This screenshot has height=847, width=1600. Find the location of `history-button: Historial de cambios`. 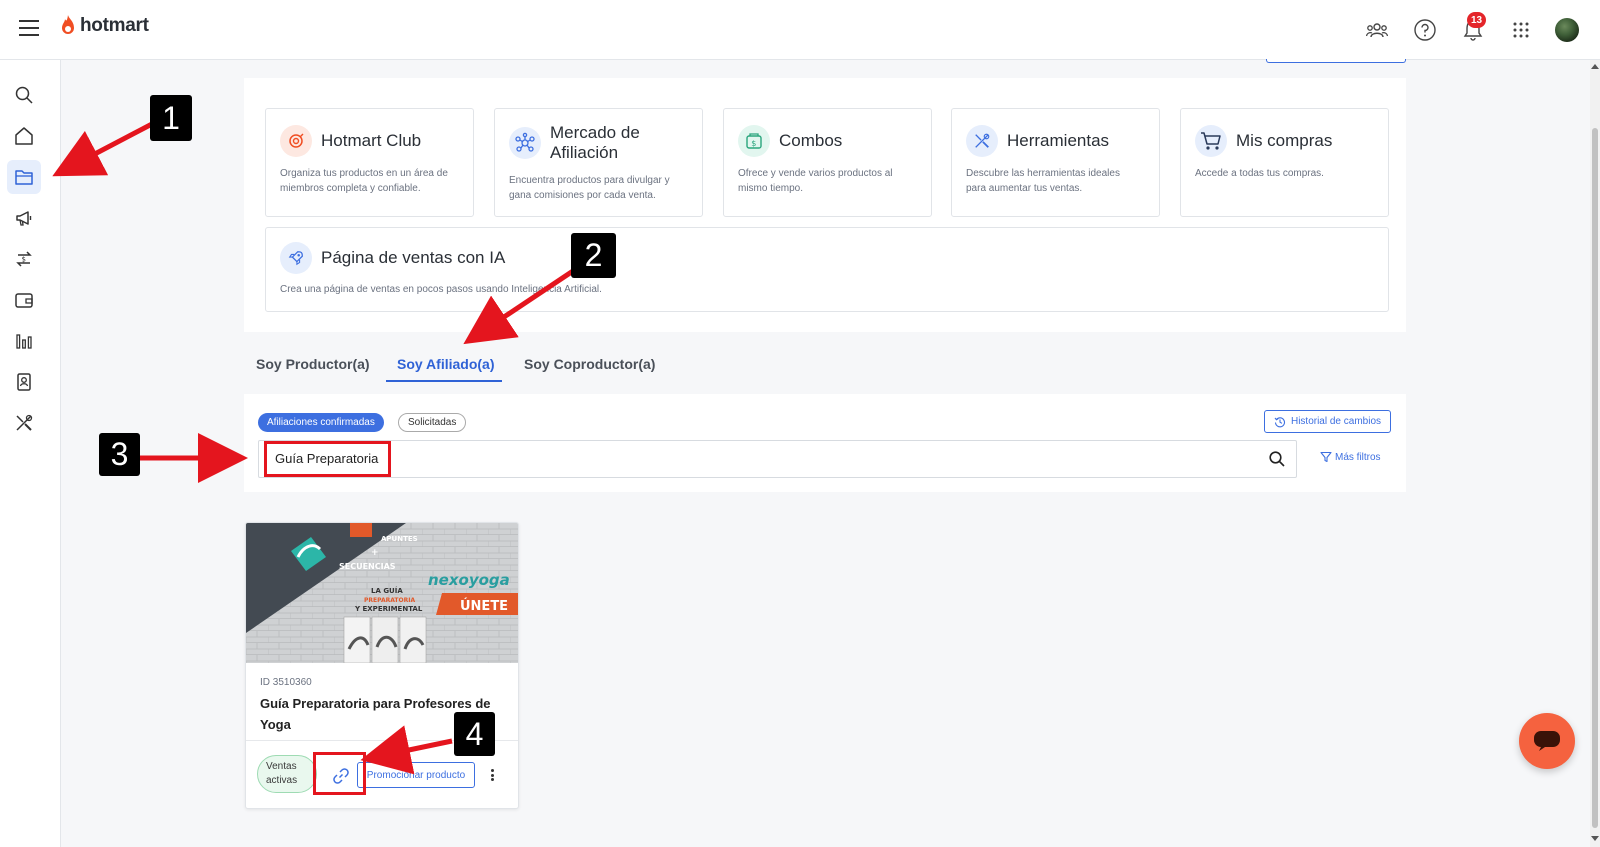

history-button: Historial de cambios is located at coordinates (1327, 421).